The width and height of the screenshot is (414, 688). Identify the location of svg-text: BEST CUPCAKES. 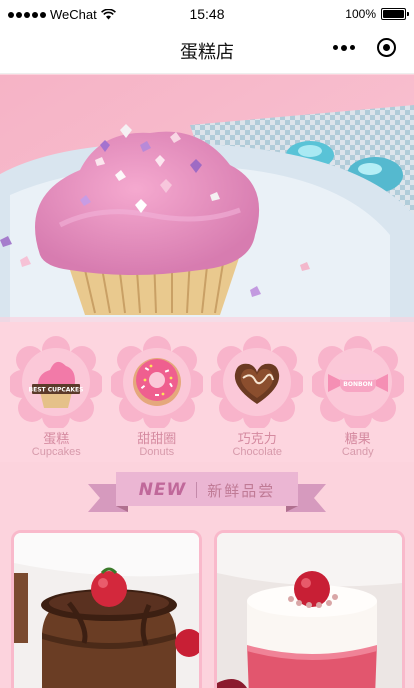
(56, 390).